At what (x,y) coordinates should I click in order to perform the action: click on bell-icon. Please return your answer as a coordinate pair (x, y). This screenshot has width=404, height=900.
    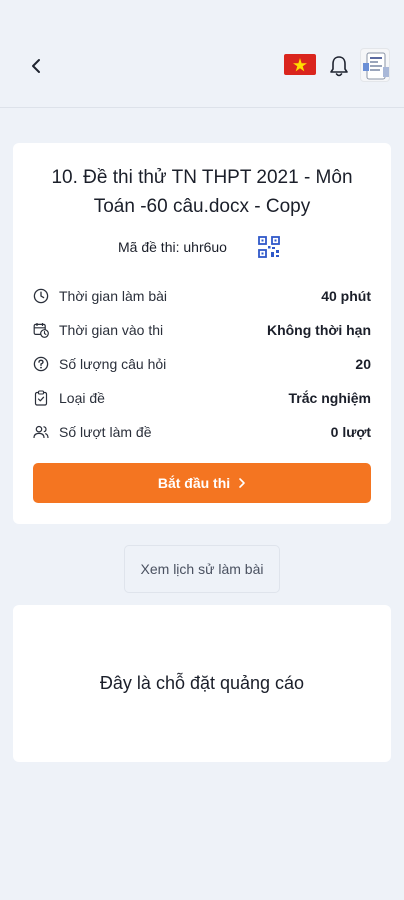
    Looking at the image, I should click on (339, 66).